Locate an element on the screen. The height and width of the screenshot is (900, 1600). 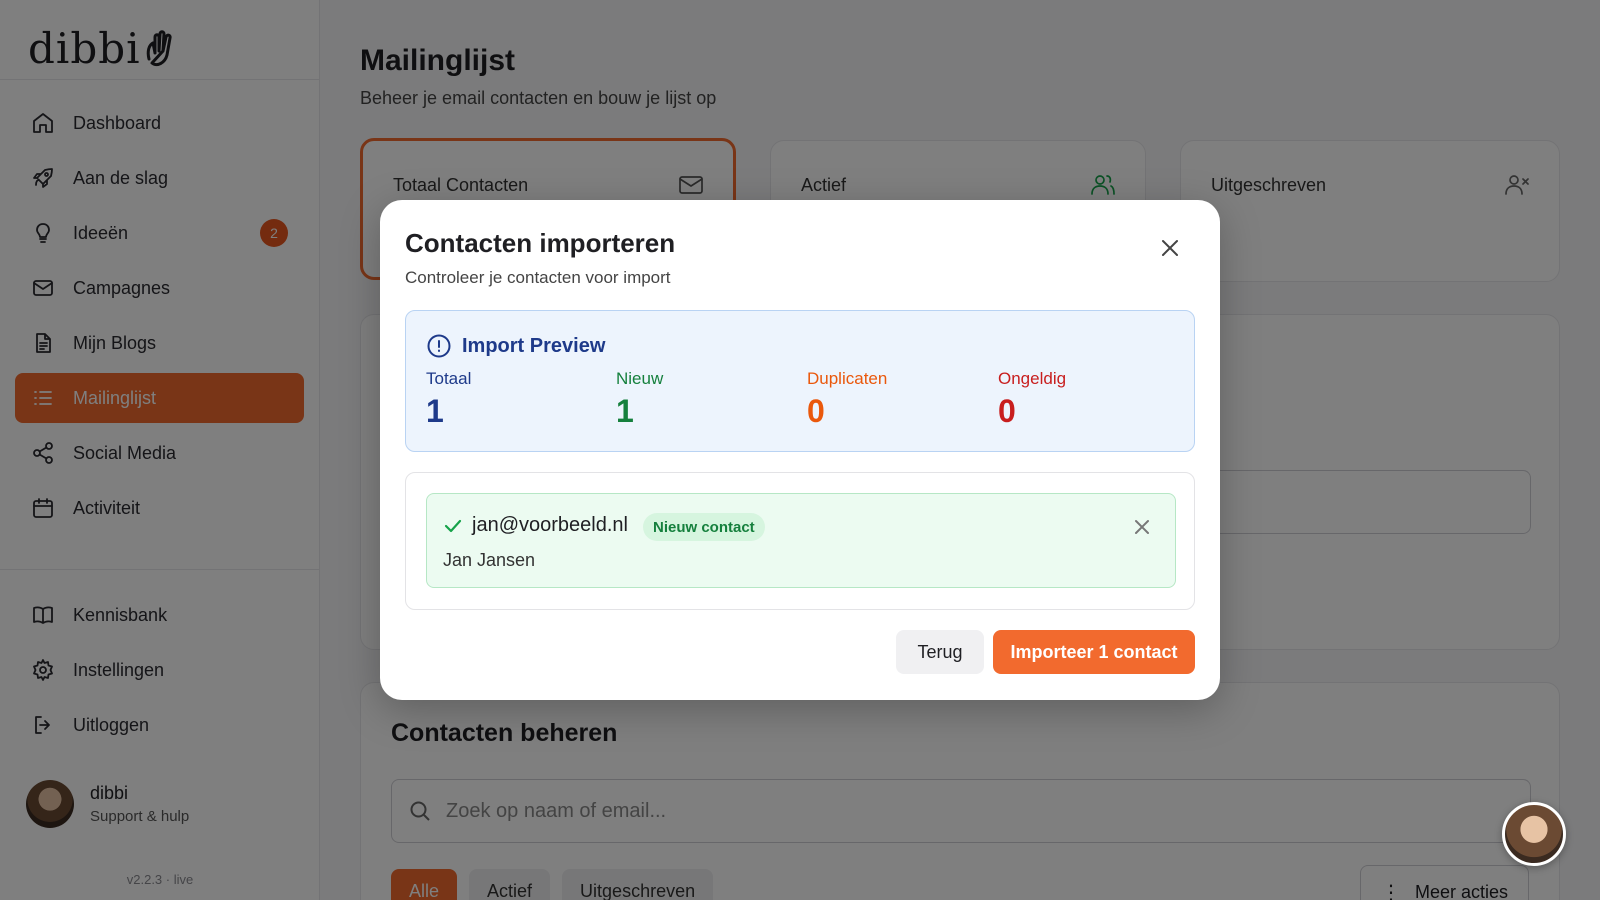
preview-heading: Import Preview is located at coordinates (515, 346).